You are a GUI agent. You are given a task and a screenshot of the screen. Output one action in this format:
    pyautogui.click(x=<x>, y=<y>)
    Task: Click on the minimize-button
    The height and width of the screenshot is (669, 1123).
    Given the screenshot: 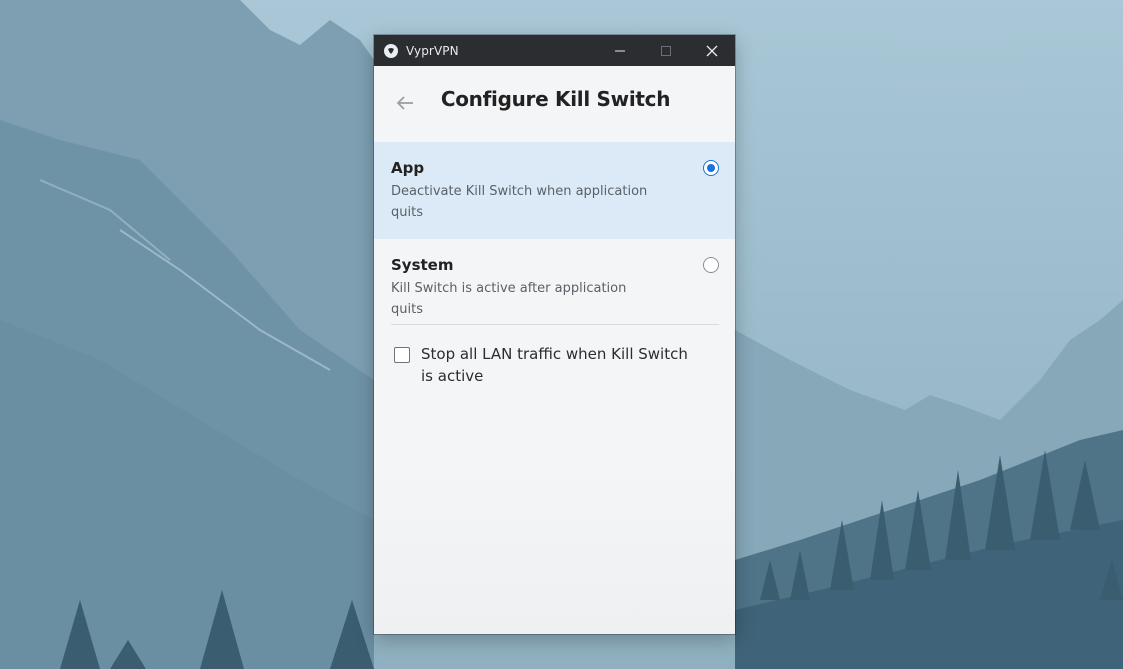 What is the action you would take?
    pyautogui.click(x=620, y=50)
    